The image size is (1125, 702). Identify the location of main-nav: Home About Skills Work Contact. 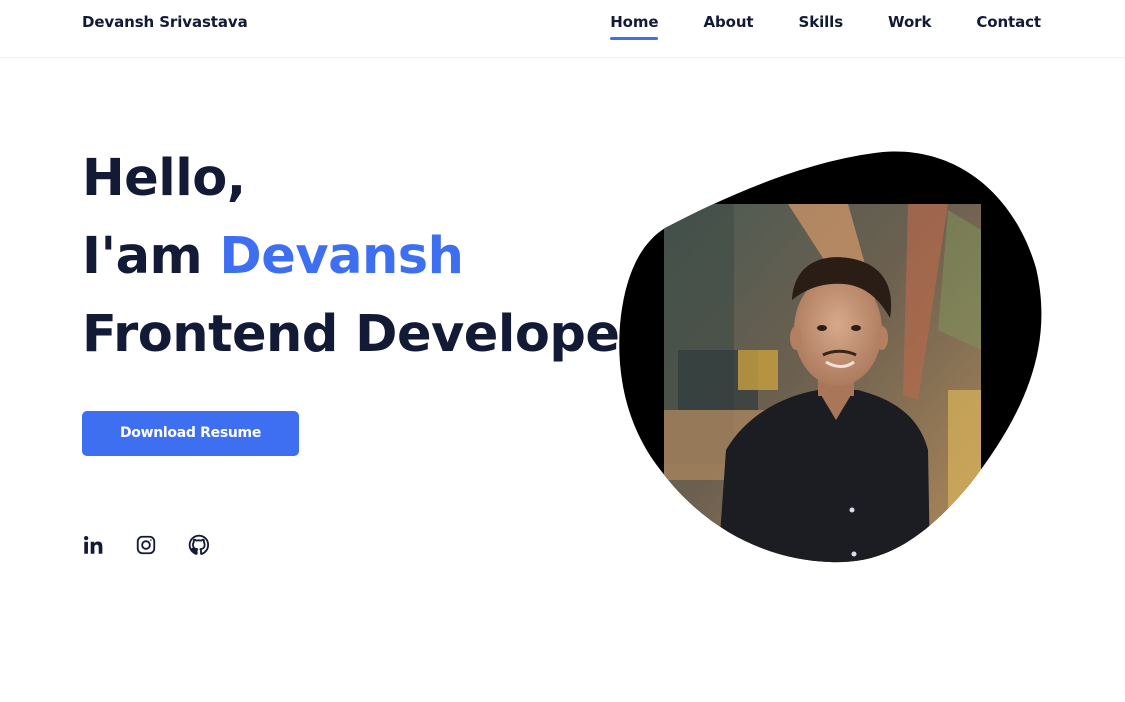
(803, 26).